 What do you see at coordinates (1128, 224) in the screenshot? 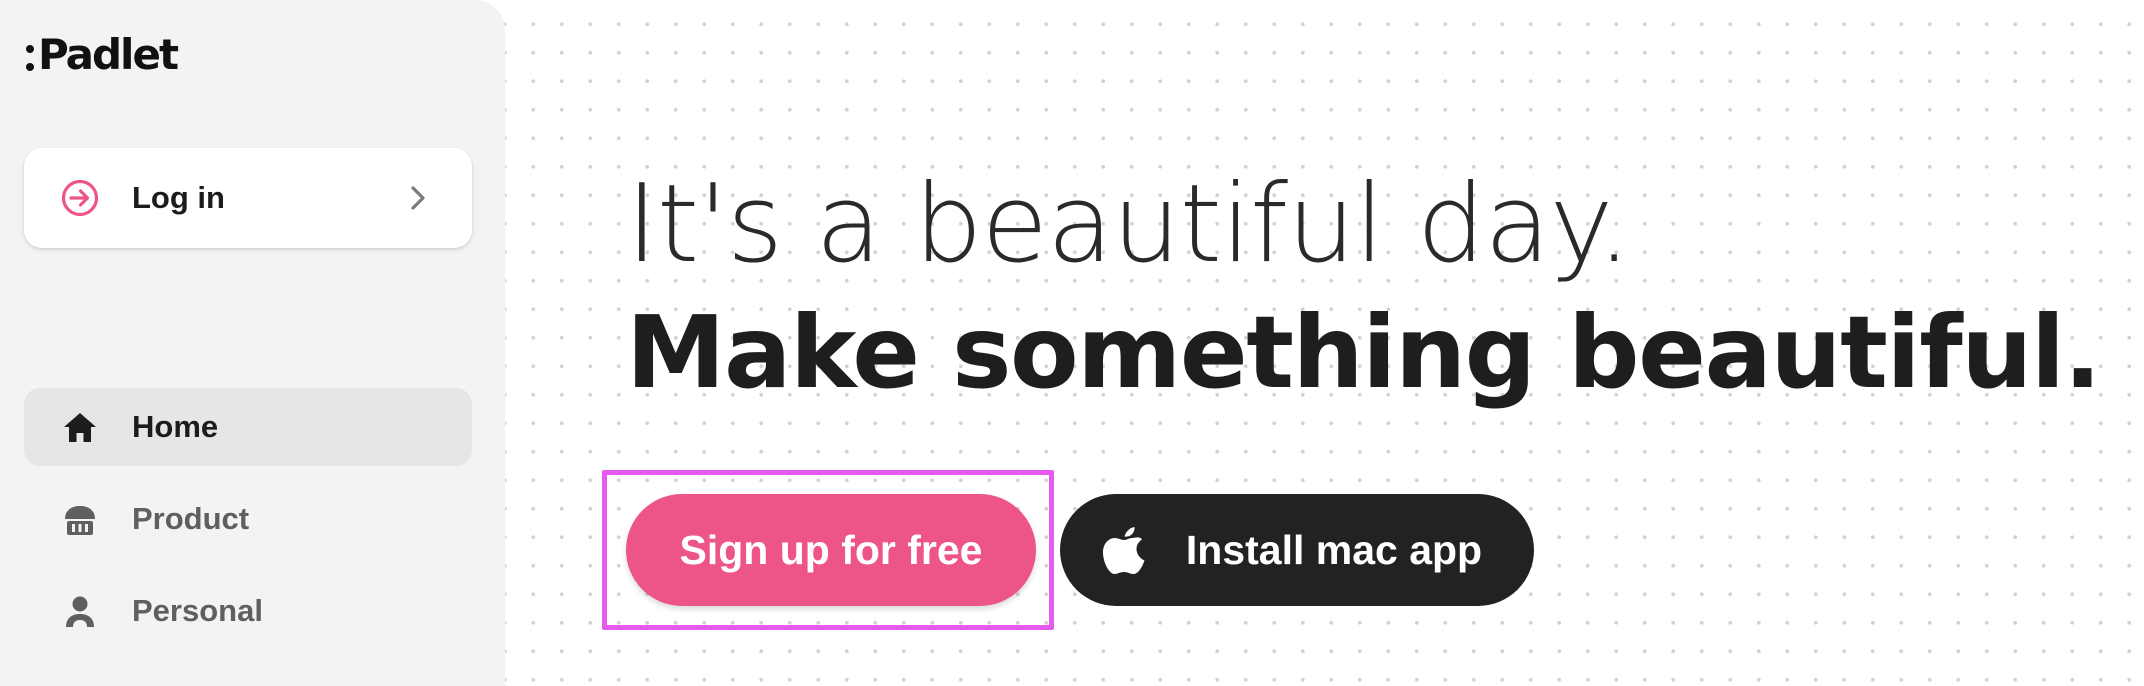
I see `headline-line-1: It's a beautiful day.` at bounding box center [1128, 224].